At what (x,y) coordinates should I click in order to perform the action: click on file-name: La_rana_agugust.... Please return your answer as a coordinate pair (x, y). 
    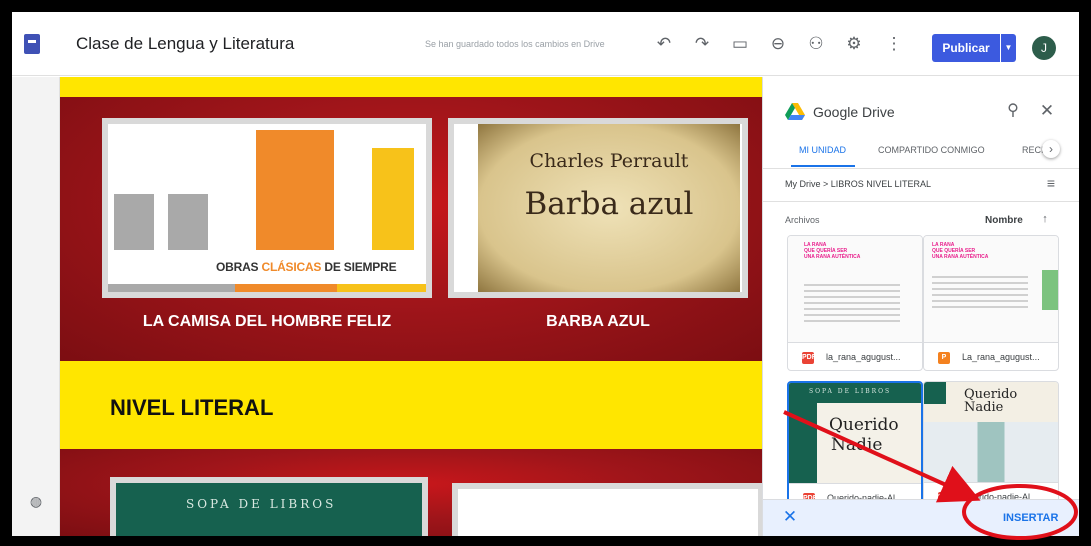
    Looking at the image, I should click on (1001, 357).